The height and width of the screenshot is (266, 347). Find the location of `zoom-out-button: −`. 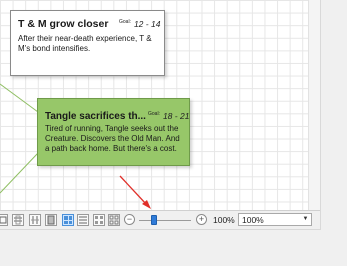

zoom-out-button: − is located at coordinates (129, 219).